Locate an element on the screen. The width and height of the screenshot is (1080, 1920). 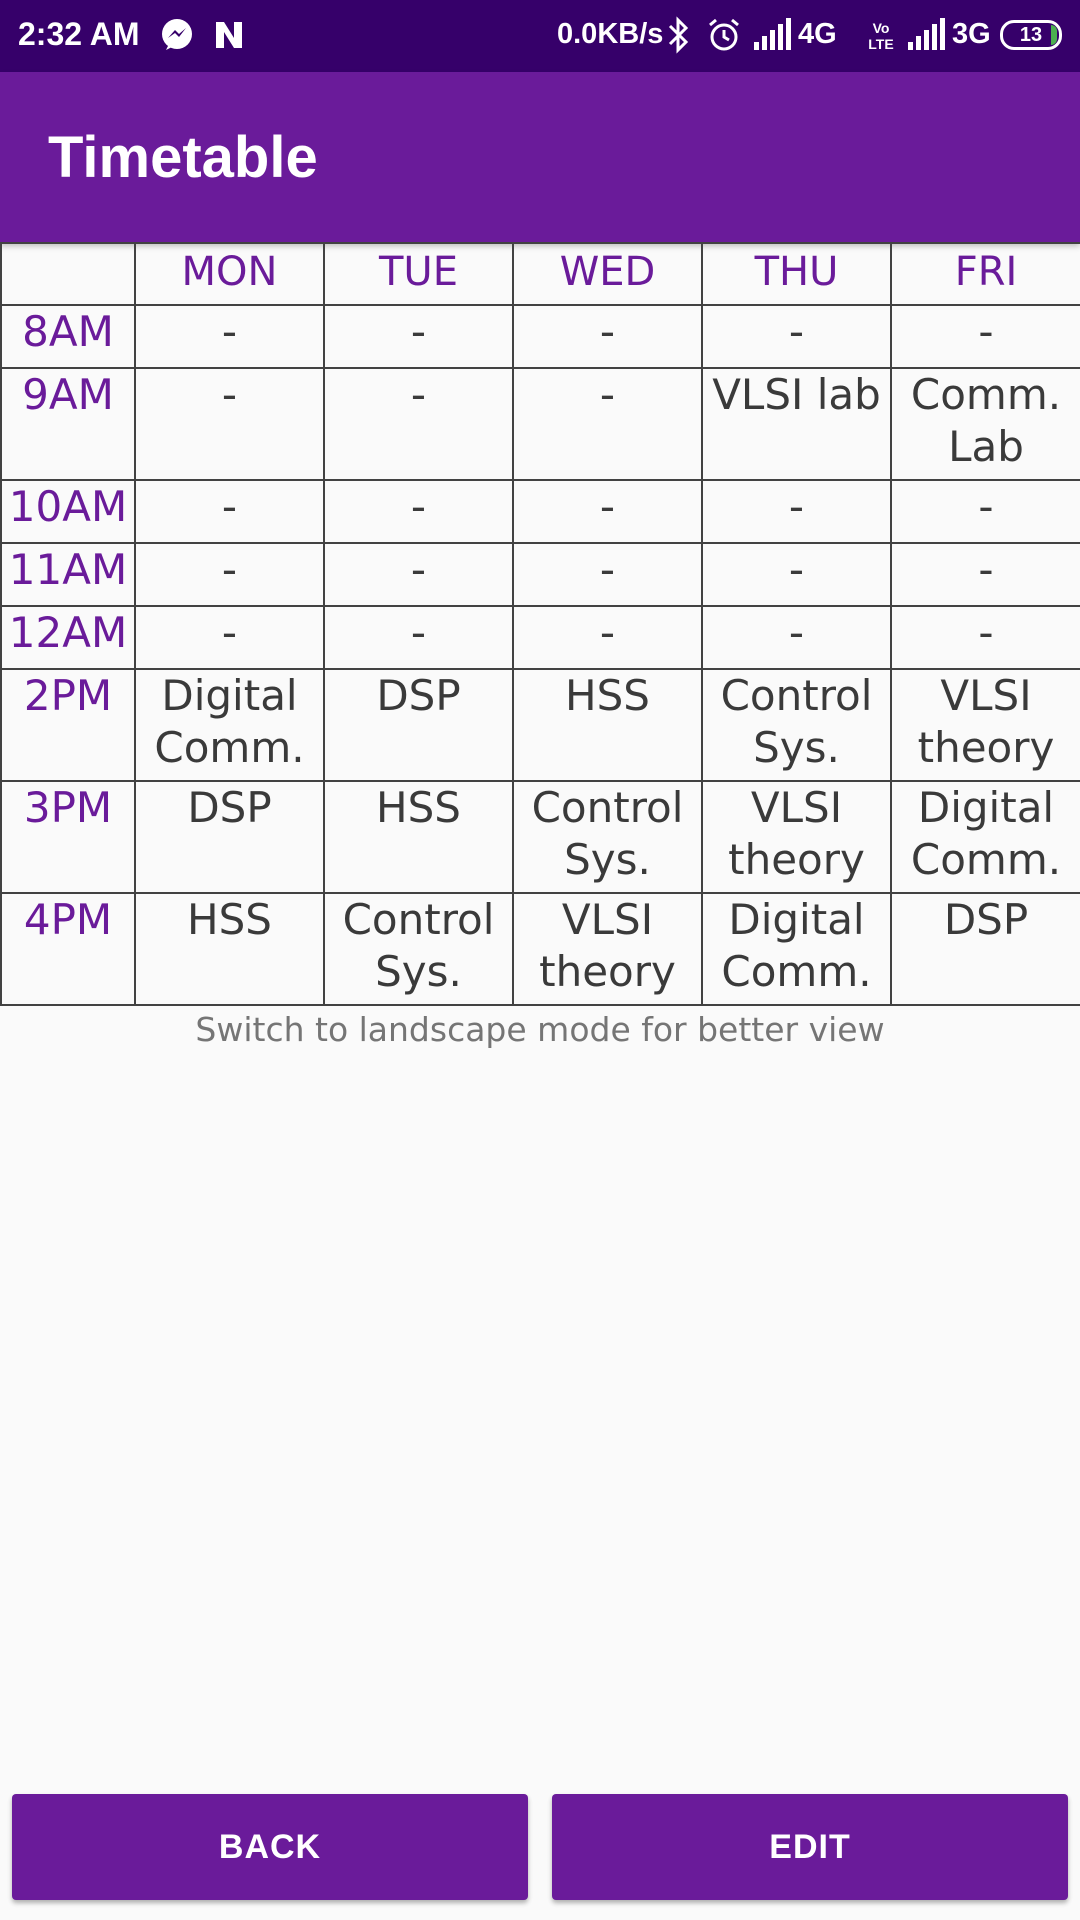
notification-n-icon is located at coordinates (229, 35).